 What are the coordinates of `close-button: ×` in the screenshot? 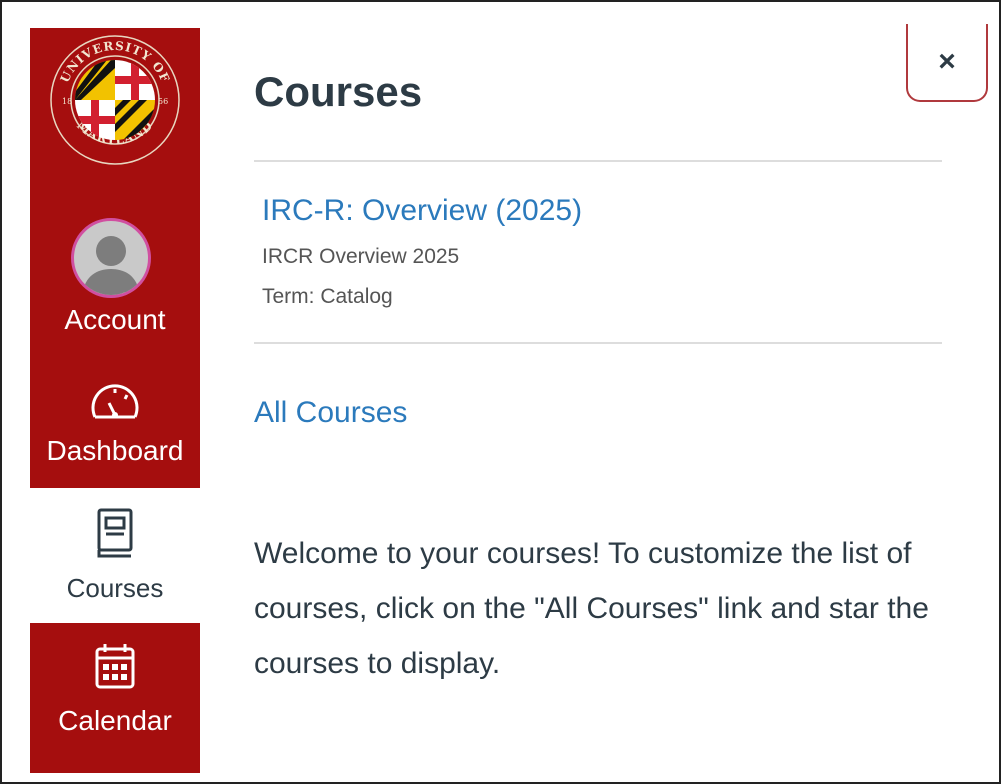 It's located at (947, 63).